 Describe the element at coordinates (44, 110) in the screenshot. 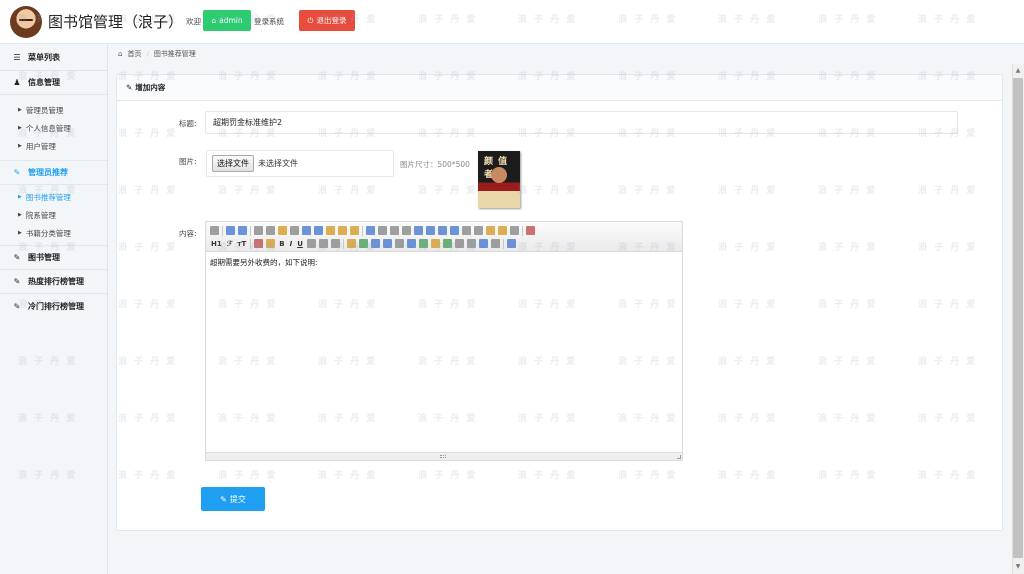

I see `sidebar-item-label: 管理员管理` at that location.